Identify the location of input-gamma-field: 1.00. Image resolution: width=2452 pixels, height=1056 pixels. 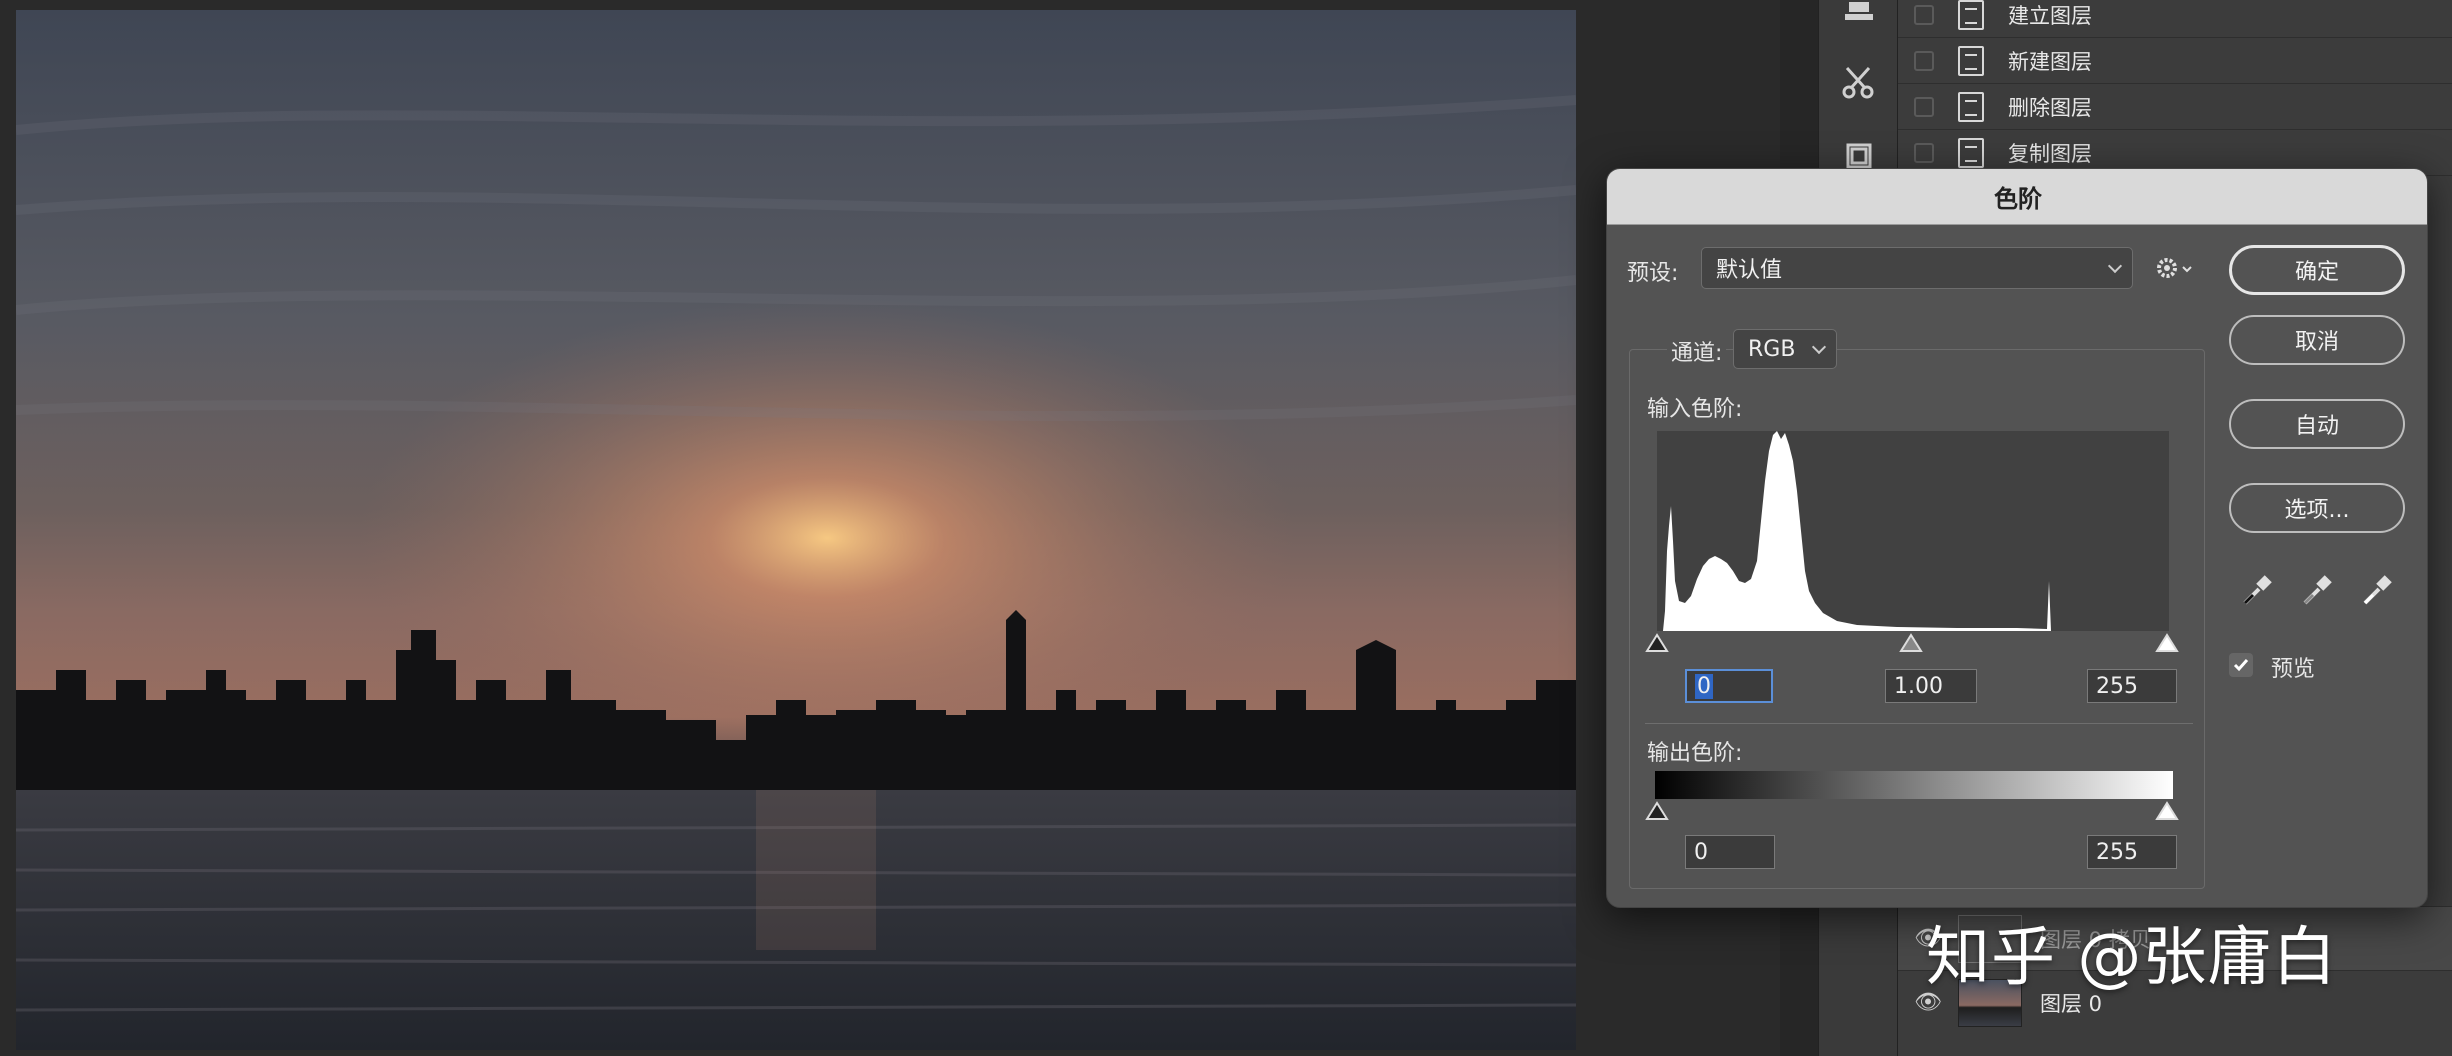
(1931, 686).